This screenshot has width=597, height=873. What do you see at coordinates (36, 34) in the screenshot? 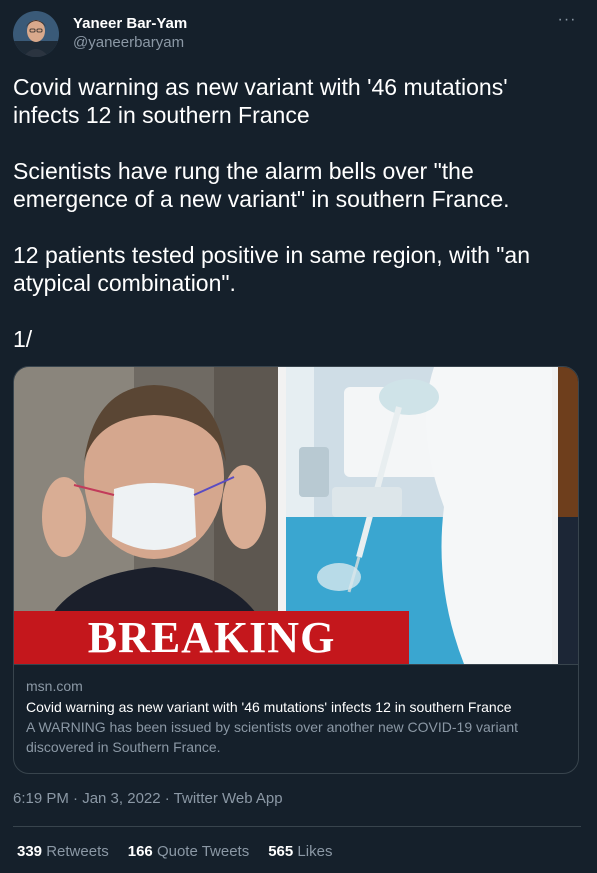
I see `avatar` at bounding box center [36, 34].